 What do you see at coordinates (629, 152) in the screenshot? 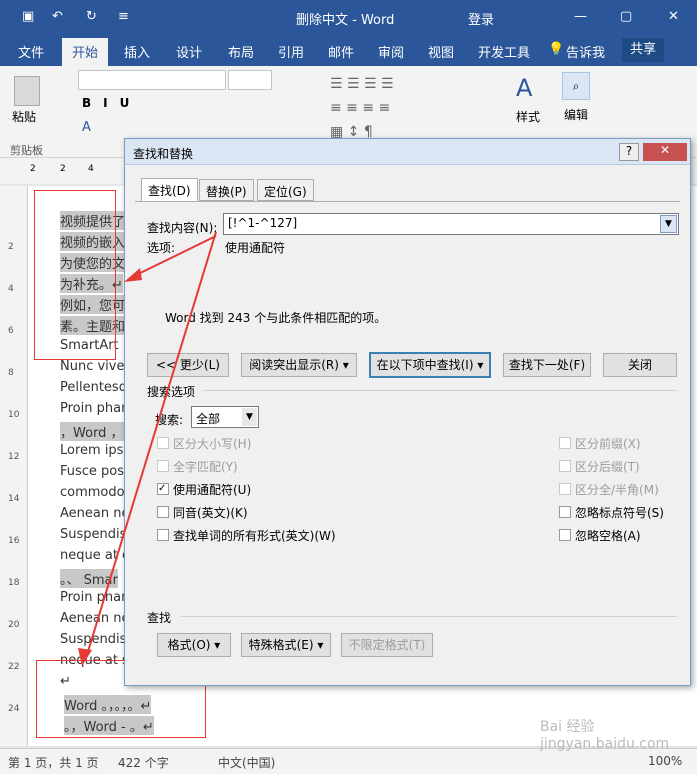
I see `help-button: ?` at bounding box center [629, 152].